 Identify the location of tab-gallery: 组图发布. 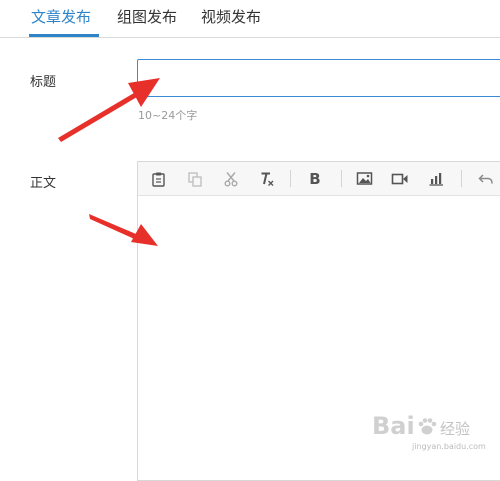
(147, 17).